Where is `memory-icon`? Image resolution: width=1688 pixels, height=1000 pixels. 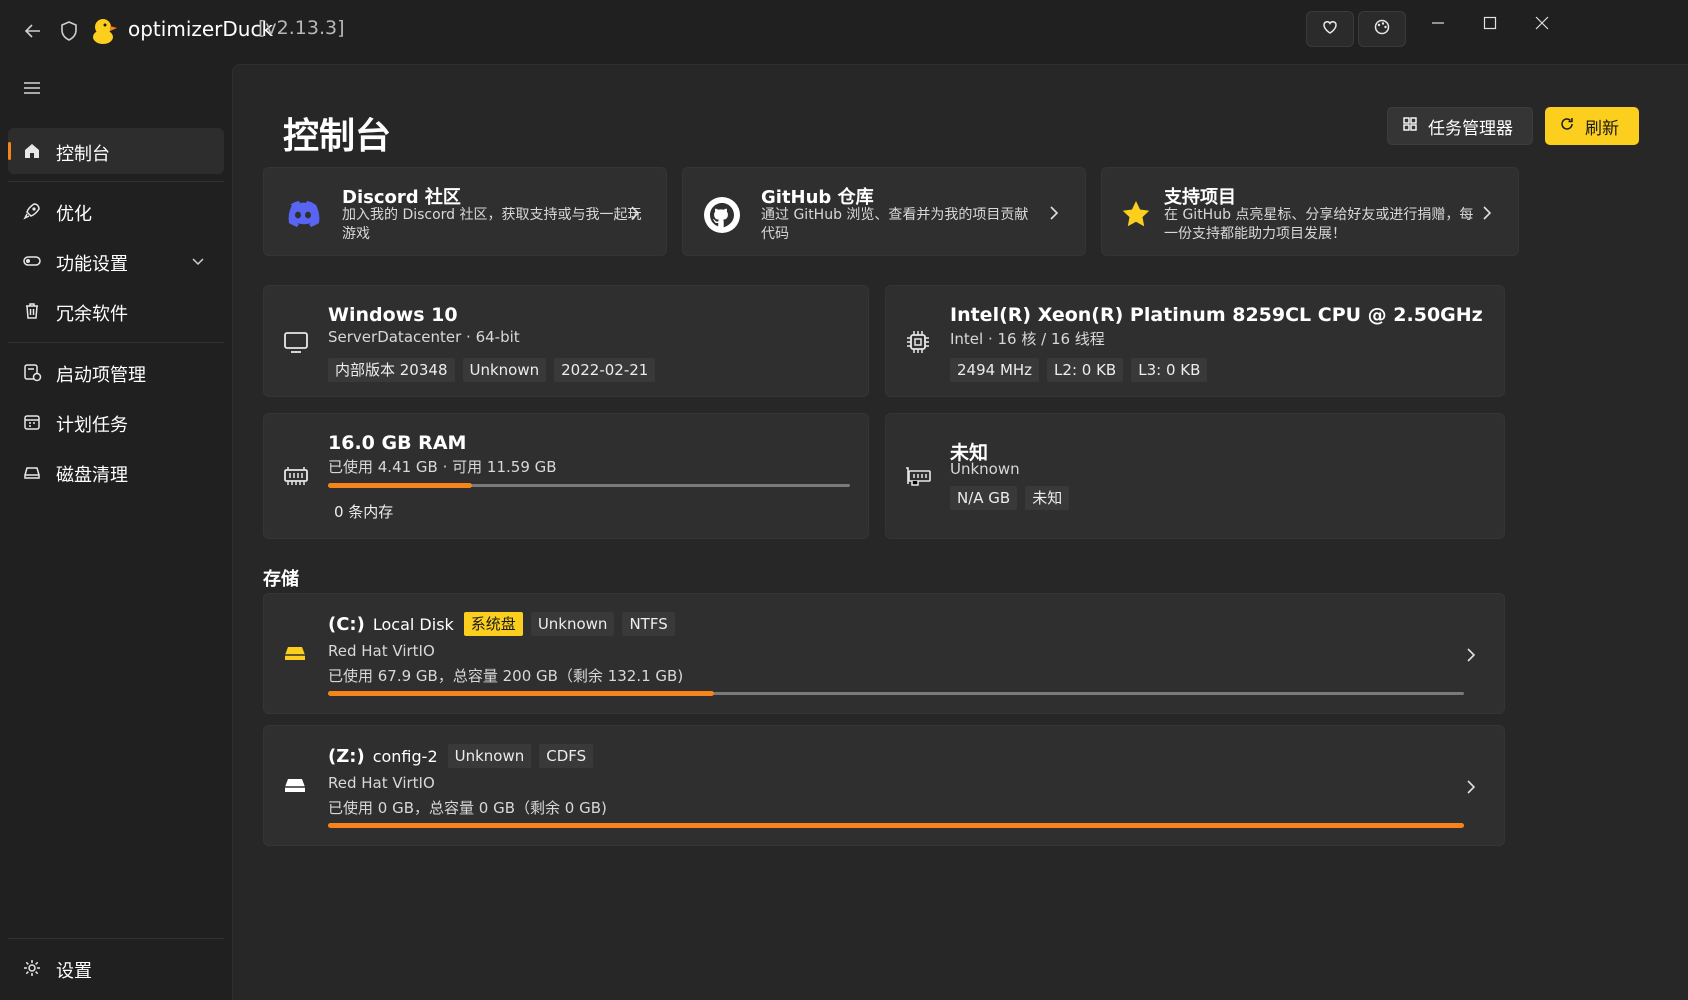
memory-icon is located at coordinates (296, 476).